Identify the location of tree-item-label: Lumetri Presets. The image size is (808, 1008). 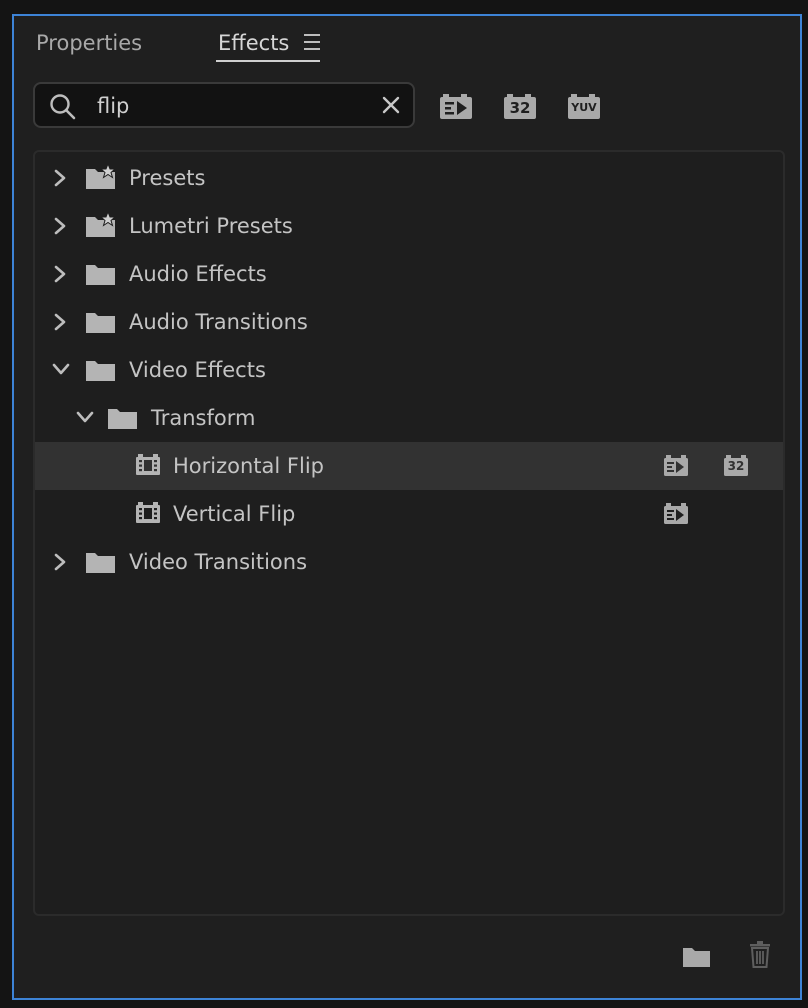
(211, 226).